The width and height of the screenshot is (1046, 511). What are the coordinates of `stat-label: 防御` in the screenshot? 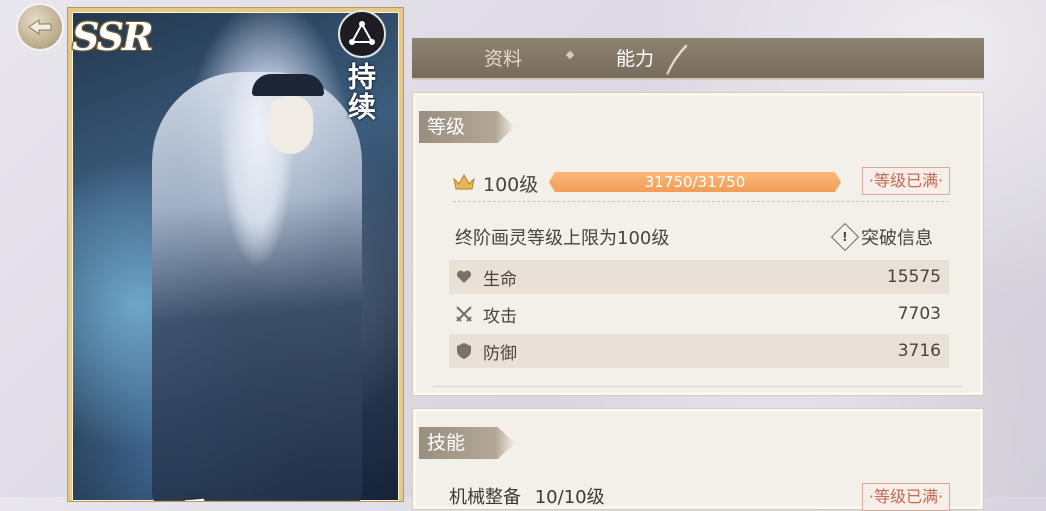 It's located at (500, 353).